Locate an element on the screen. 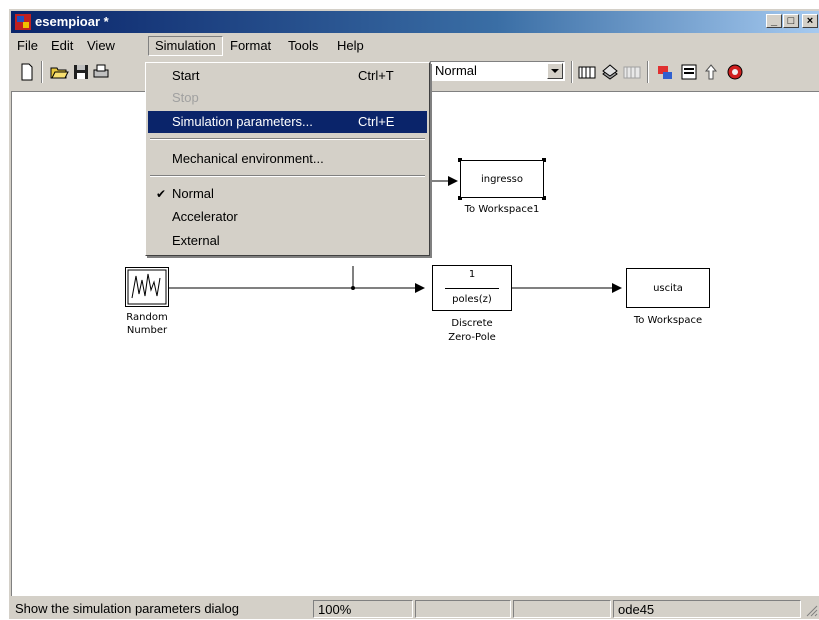 The width and height of the screenshot is (819, 620). menu-simulation: Simulation is located at coordinates (185, 46).